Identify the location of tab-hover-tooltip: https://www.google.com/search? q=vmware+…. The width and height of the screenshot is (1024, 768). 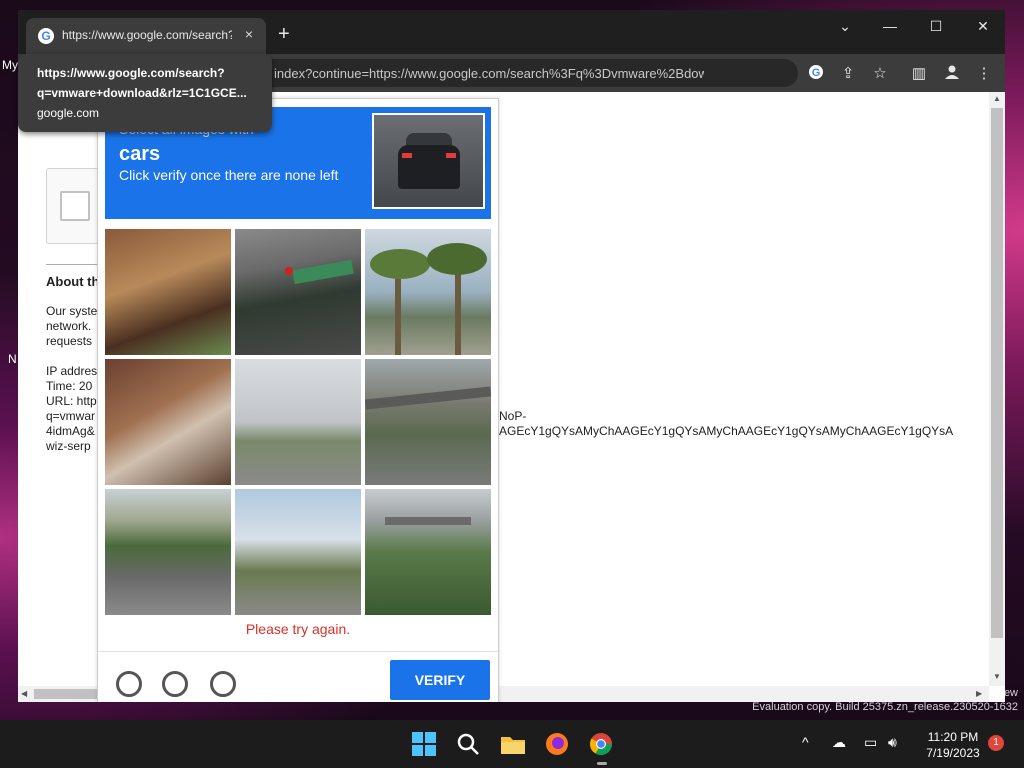
(145, 93).